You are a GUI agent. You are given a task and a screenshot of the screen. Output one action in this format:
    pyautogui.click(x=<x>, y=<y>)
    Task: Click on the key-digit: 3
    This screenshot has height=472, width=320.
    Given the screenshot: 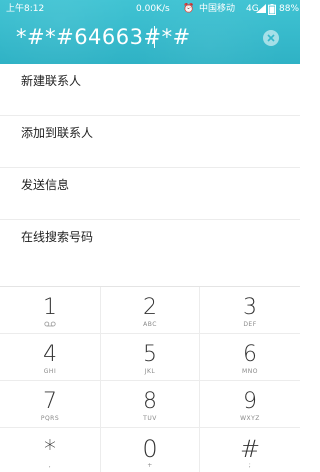 What is the action you would take?
    pyautogui.click(x=250, y=307)
    